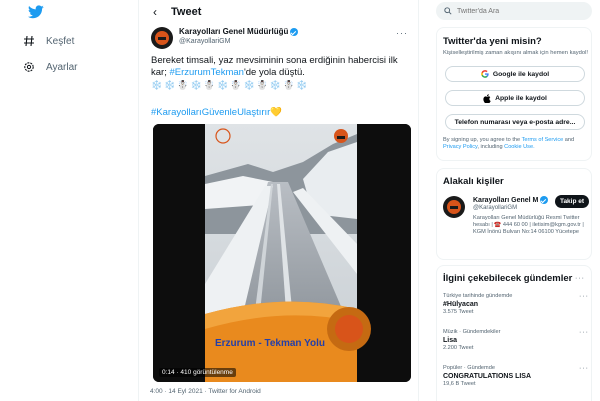 The image size is (600, 401). What do you see at coordinates (274, 72) in the screenshot?
I see `tweet-text-post: 'de yola düştü.` at bounding box center [274, 72].